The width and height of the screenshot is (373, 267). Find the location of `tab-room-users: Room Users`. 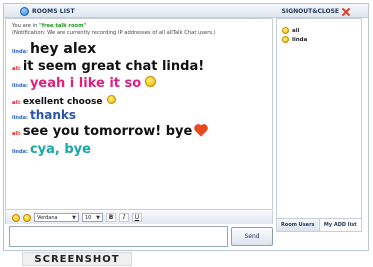

tab-room-users: Room Users is located at coordinates (298, 225).